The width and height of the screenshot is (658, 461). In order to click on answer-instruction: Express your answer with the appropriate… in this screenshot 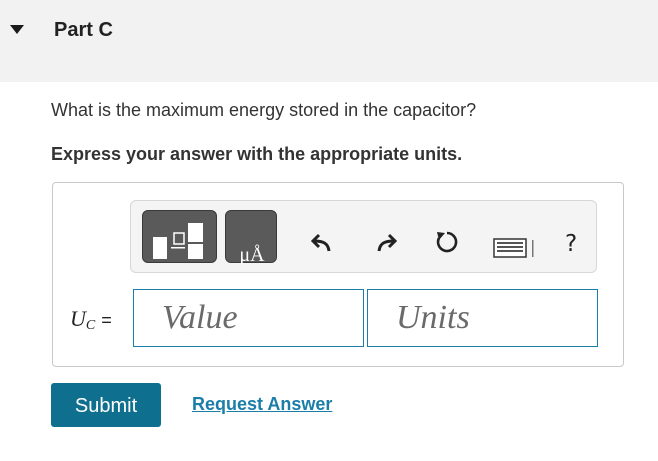, I will do `click(257, 154)`.